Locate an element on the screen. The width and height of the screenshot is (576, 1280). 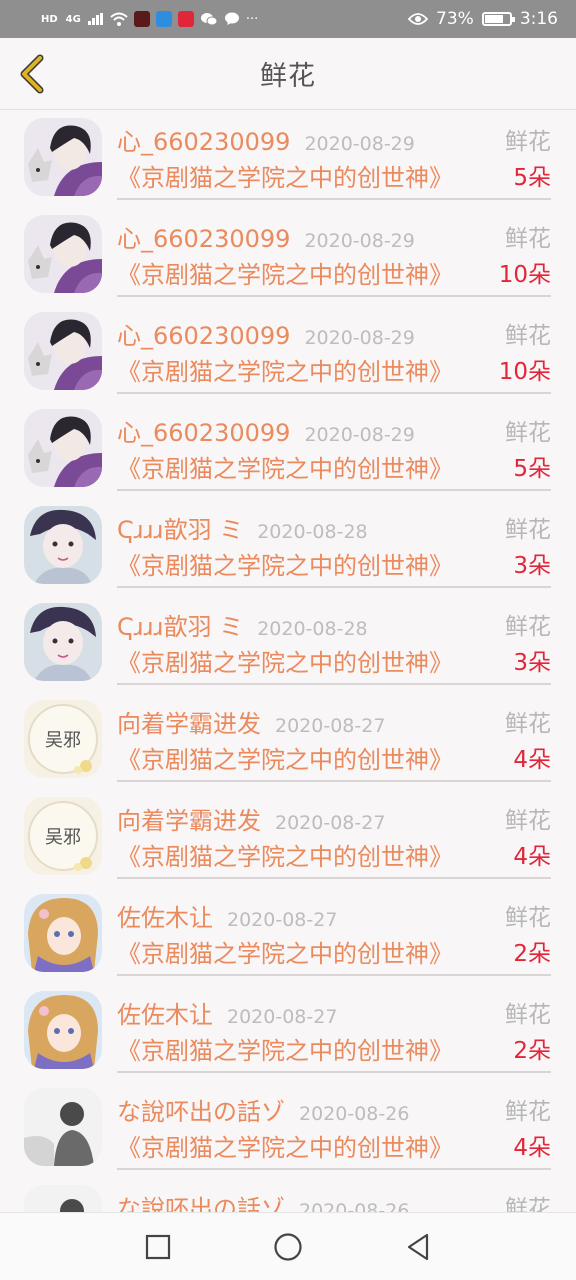
signal-icon is located at coordinates (95, 19).